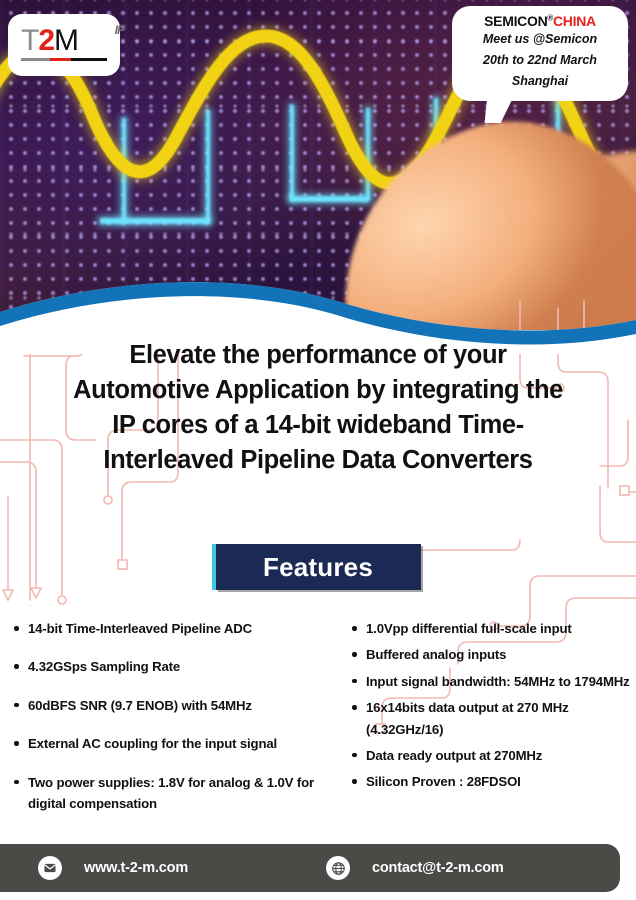 The image size is (636, 900). Describe the element at coordinates (516, 21) in the screenshot. I see `semicon-wordmark: SEMICON` at that location.